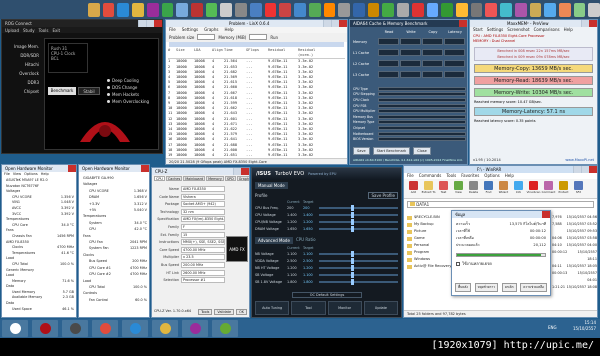  What do you see at coordinates (230, 178) in the screenshot?
I see `tab-spd: SPD` at bounding box center [230, 178].